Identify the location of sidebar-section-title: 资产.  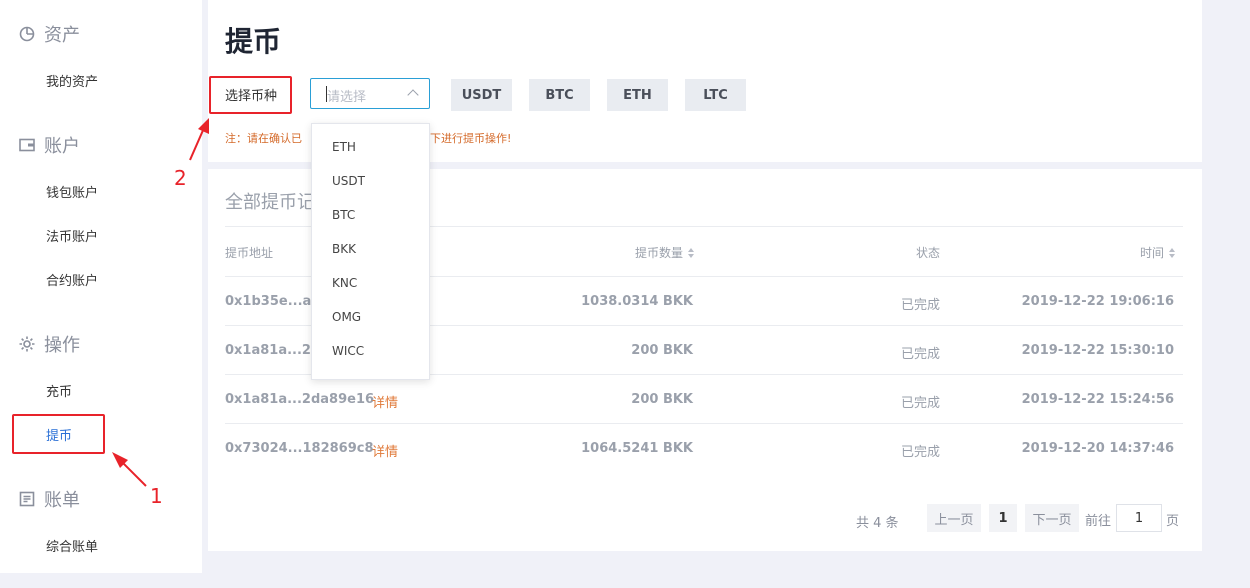
(62, 35).